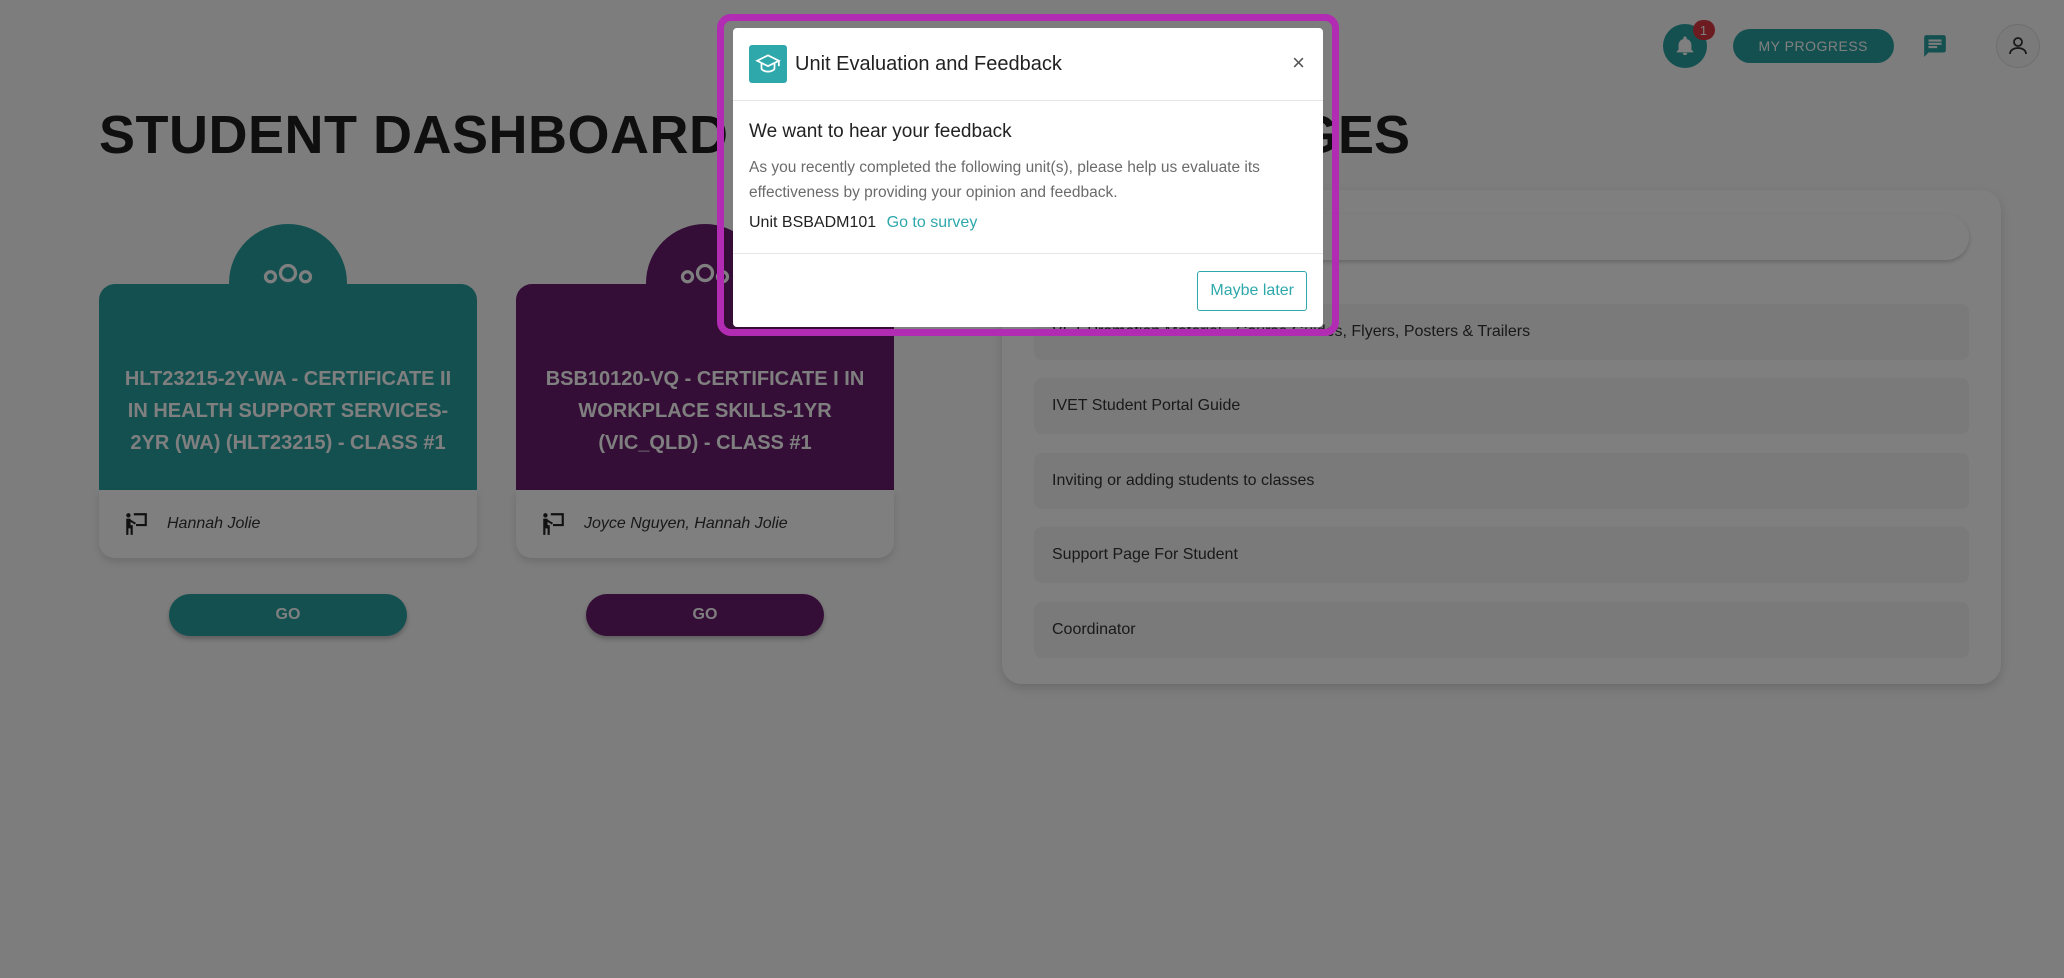 The image size is (2064, 978). I want to click on unit-line: Unit BSBADM101 Go to survey, so click(1028, 223).